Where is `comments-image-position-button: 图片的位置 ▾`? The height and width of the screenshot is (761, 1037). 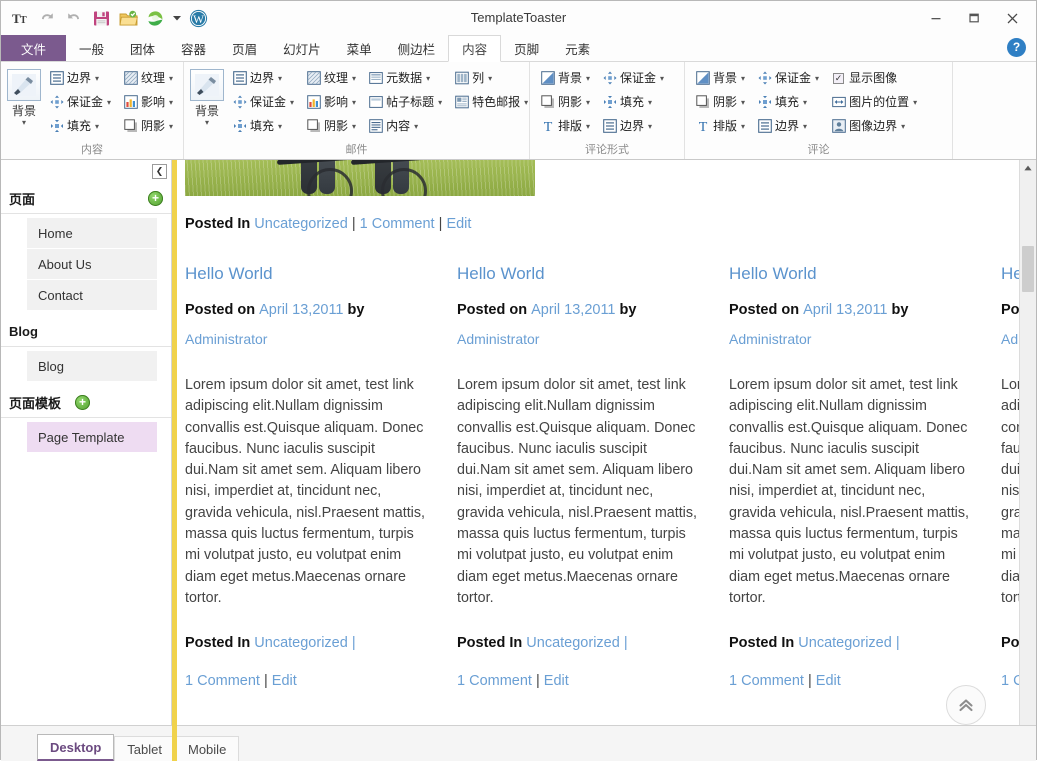 comments-image-position-button: 图片的位置 ▾ is located at coordinates (874, 102).